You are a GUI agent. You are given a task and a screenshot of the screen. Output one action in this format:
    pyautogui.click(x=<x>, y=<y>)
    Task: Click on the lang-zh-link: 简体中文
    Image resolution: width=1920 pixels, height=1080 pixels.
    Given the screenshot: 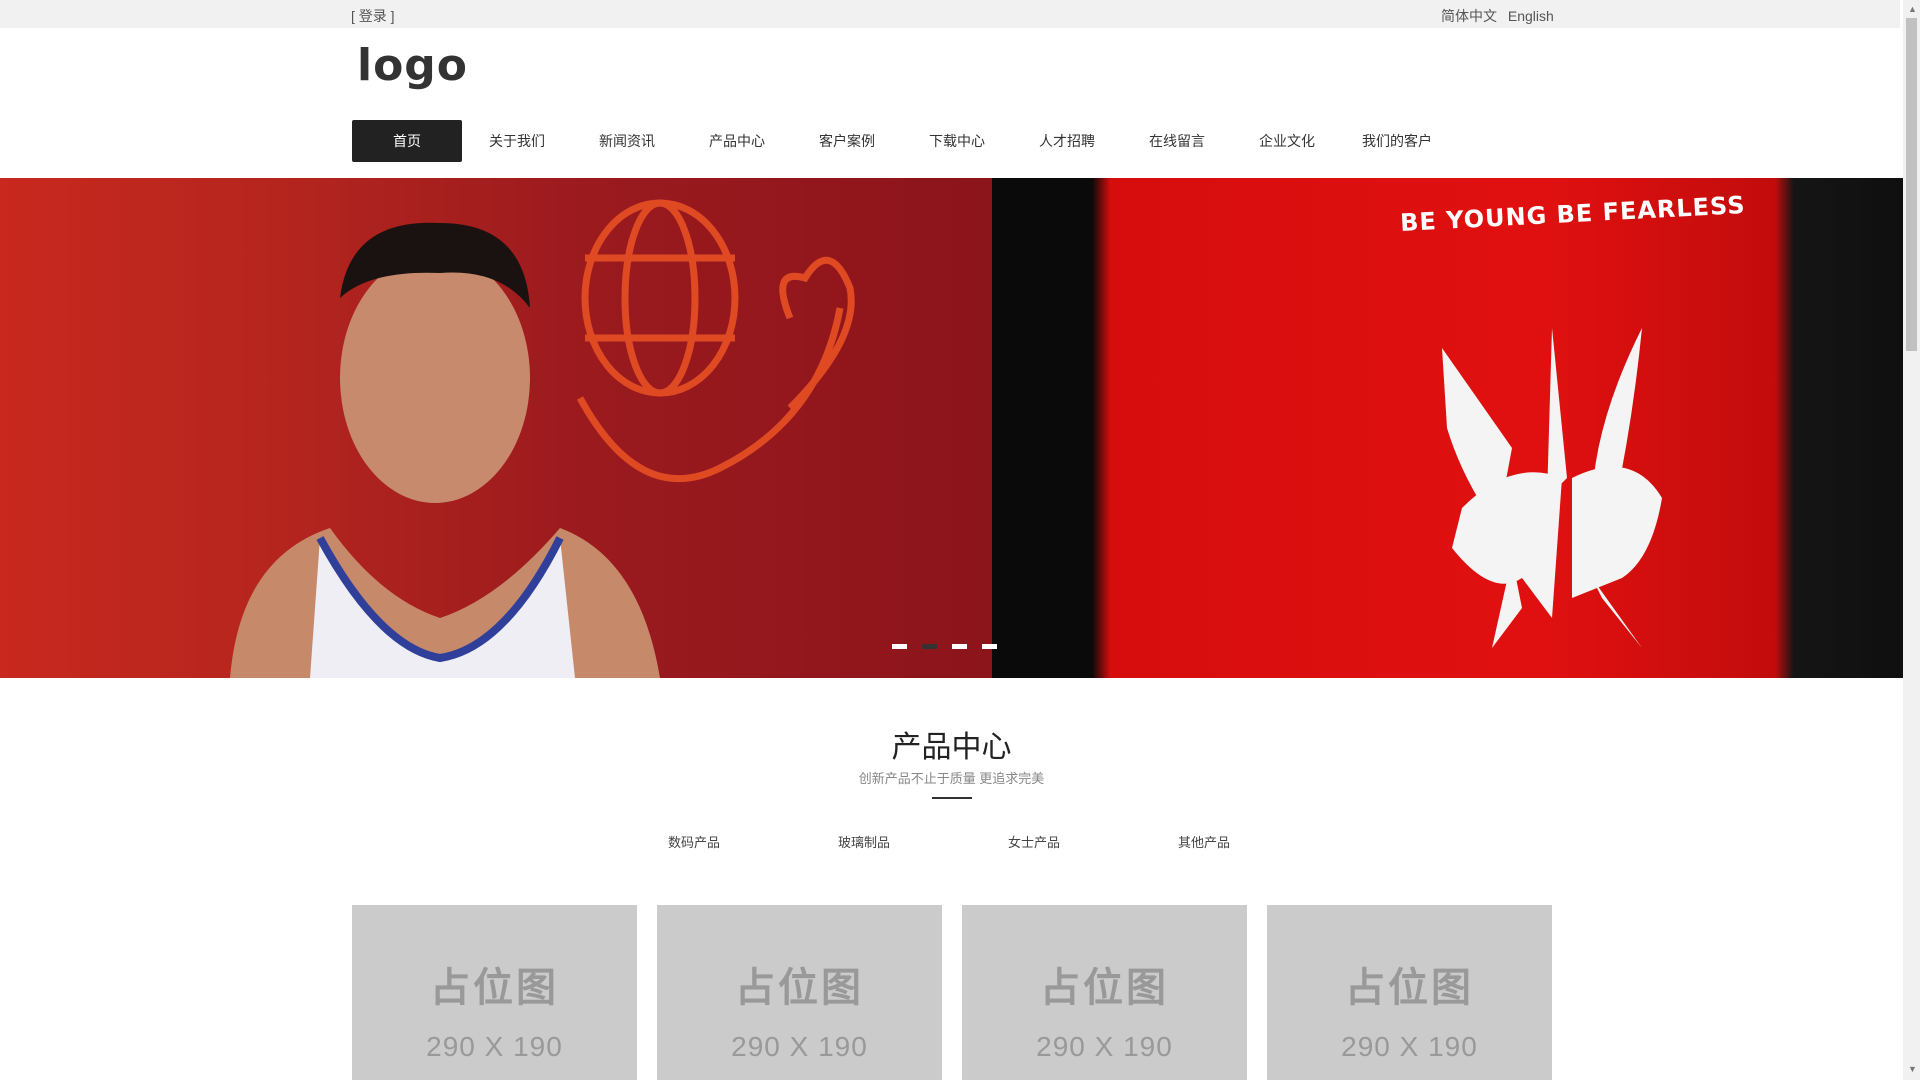 What is the action you would take?
    pyautogui.click(x=1469, y=16)
    